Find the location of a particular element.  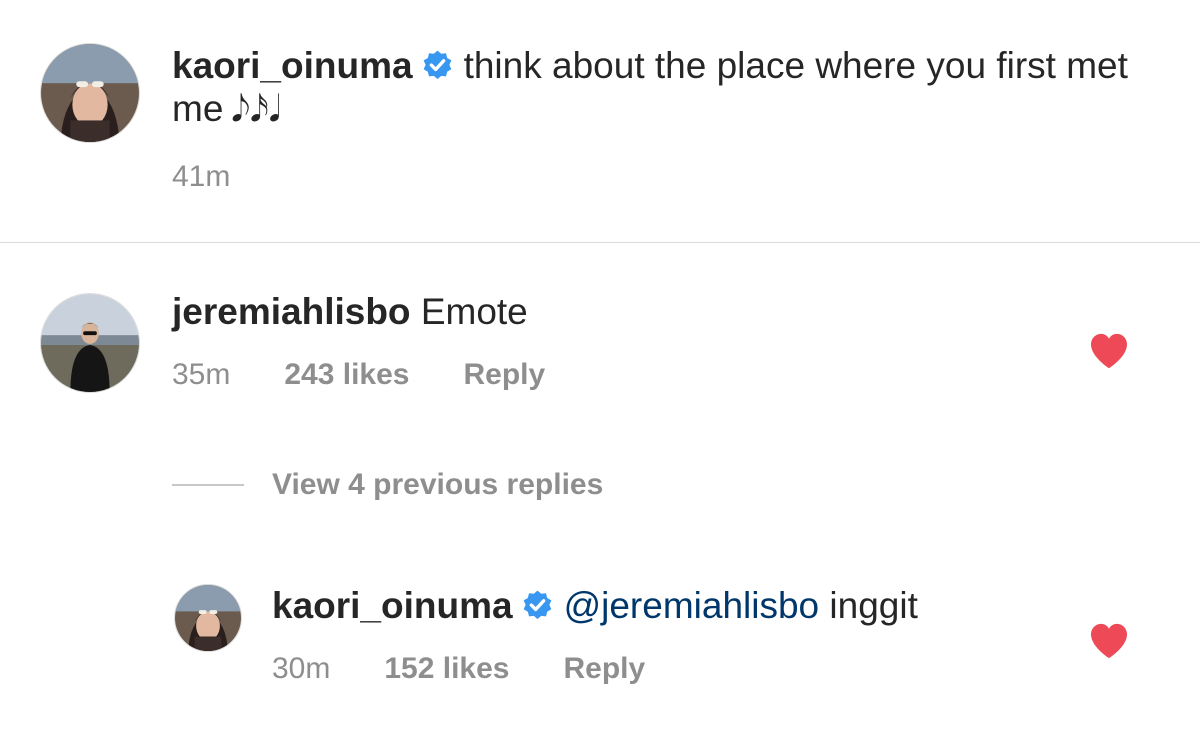

comment-likes: 243 likes is located at coordinates (346, 375).